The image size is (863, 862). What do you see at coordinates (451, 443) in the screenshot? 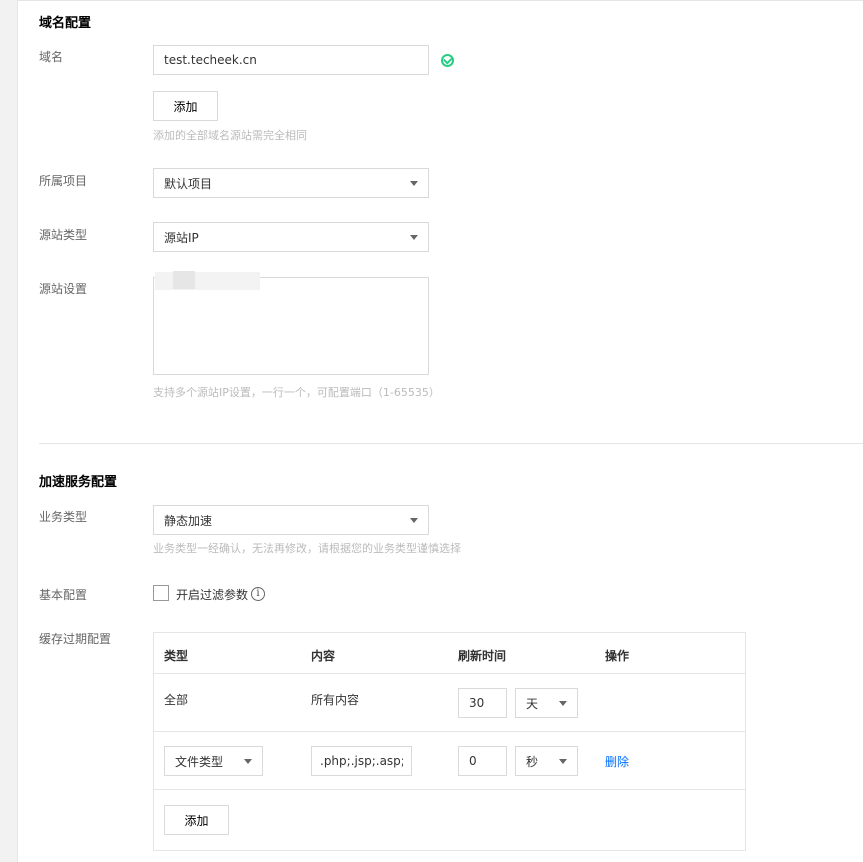
I see `section-divider` at bounding box center [451, 443].